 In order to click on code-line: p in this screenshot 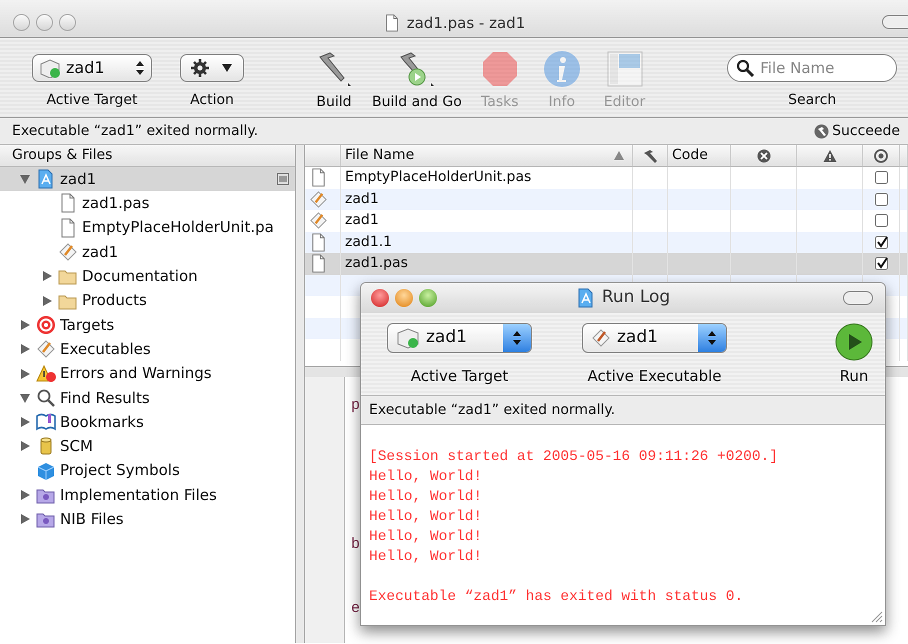, I will do `click(355, 406)`.